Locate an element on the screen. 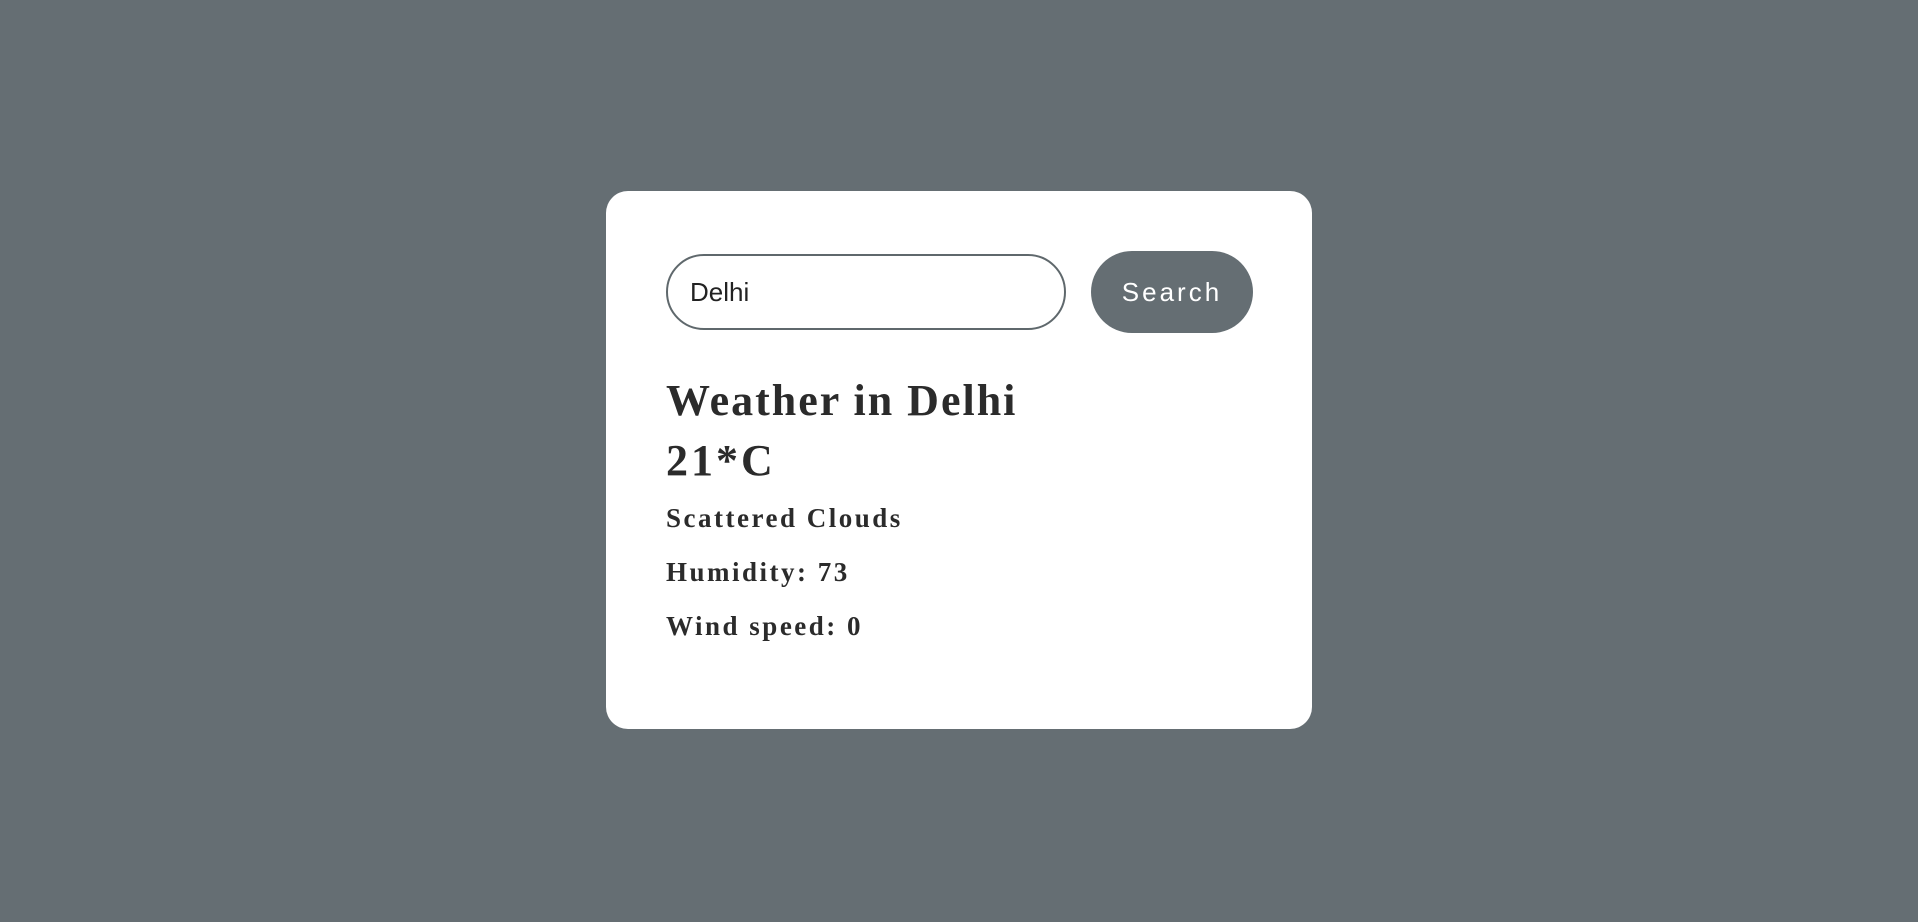  search-button: Search is located at coordinates (1172, 292).